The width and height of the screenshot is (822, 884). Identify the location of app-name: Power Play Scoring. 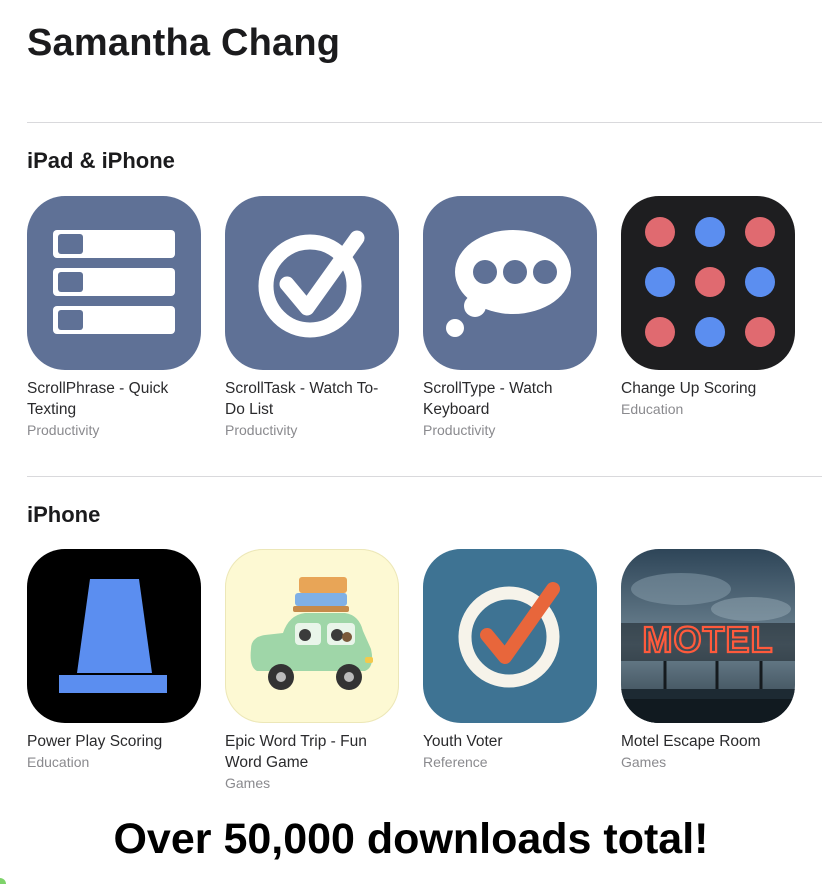
(95, 741).